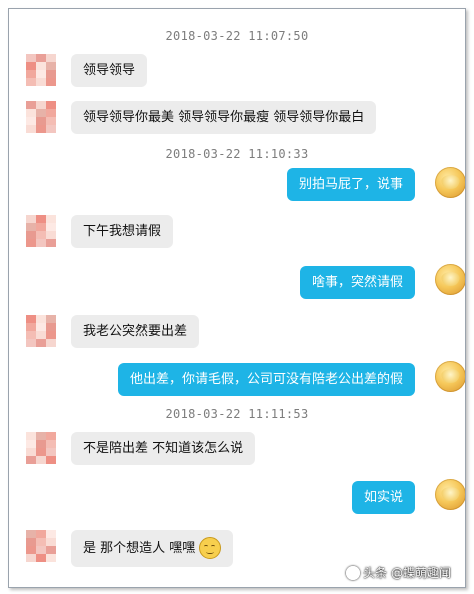 Image resolution: width=474 pixels, height=594 pixels. What do you see at coordinates (109, 70) in the screenshot?
I see `message-bubble-incoming: 领导领导` at bounding box center [109, 70].